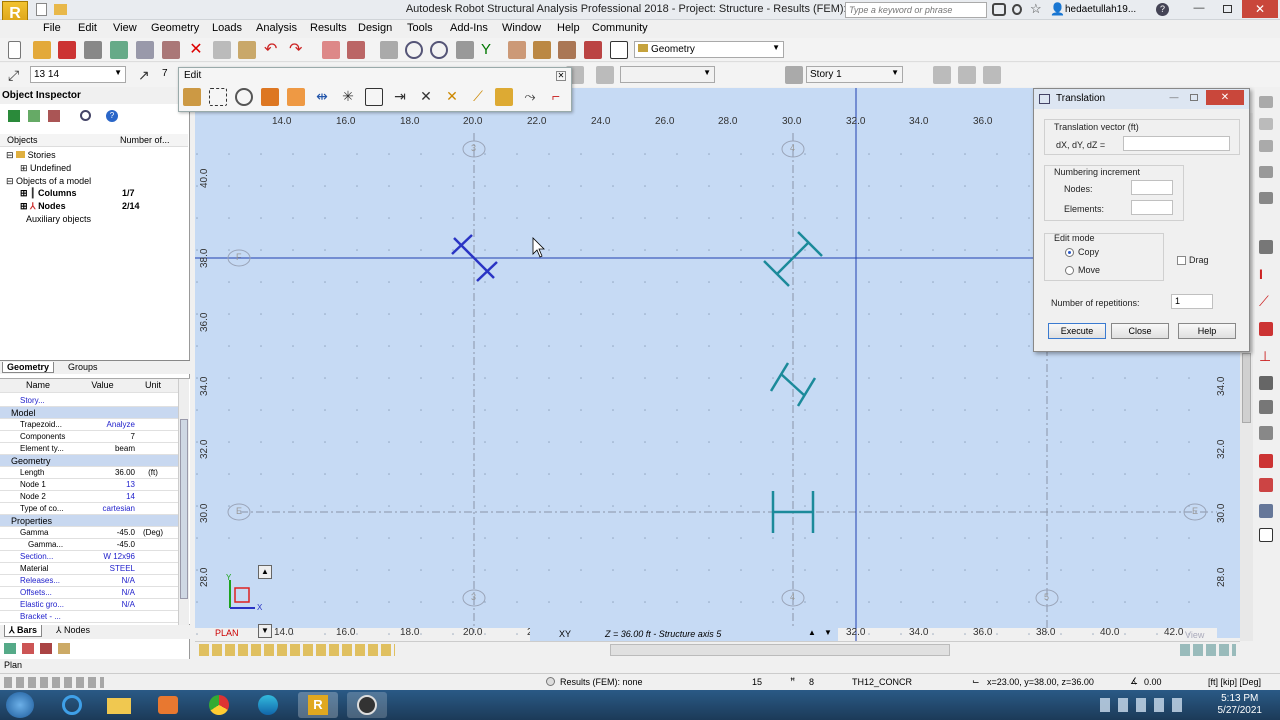 Image resolution: width=1280 pixels, height=720 pixels. I want to click on save-icon, so click(67, 50).